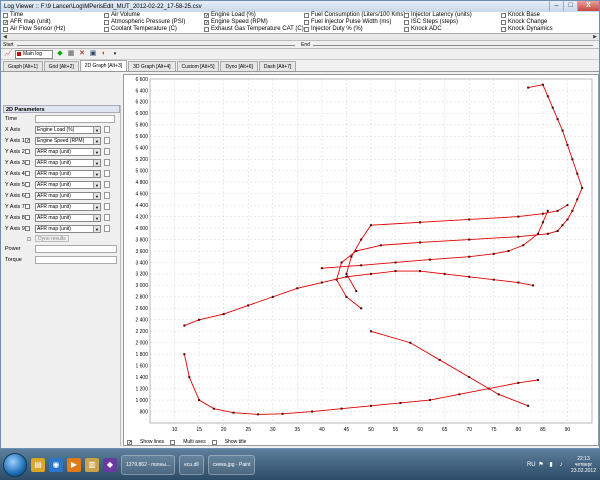 The image size is (600, 480). What do you see at coordinates (300, 37) in the screenshot?
I see `param-scrollbar: ◀ ▶` at bounding box center [300, 37].